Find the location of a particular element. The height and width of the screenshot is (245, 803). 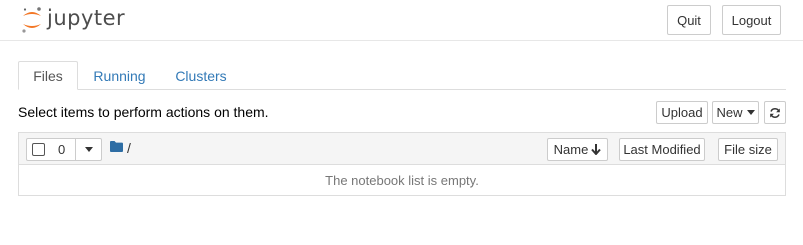

notebook-list-header: 0 / Name Last Modified File size is located at coordinates (402, 149).